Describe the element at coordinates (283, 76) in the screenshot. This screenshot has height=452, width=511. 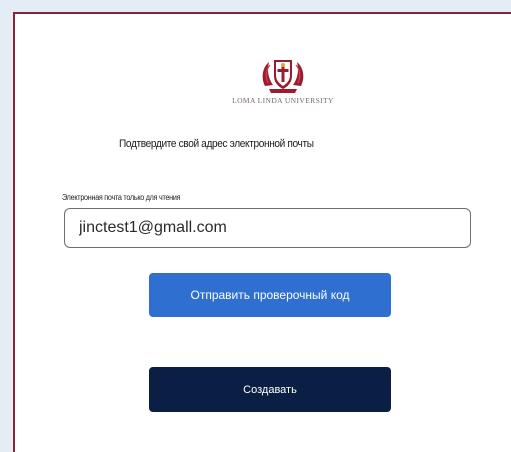
I see `university-crest-icon` at that location.